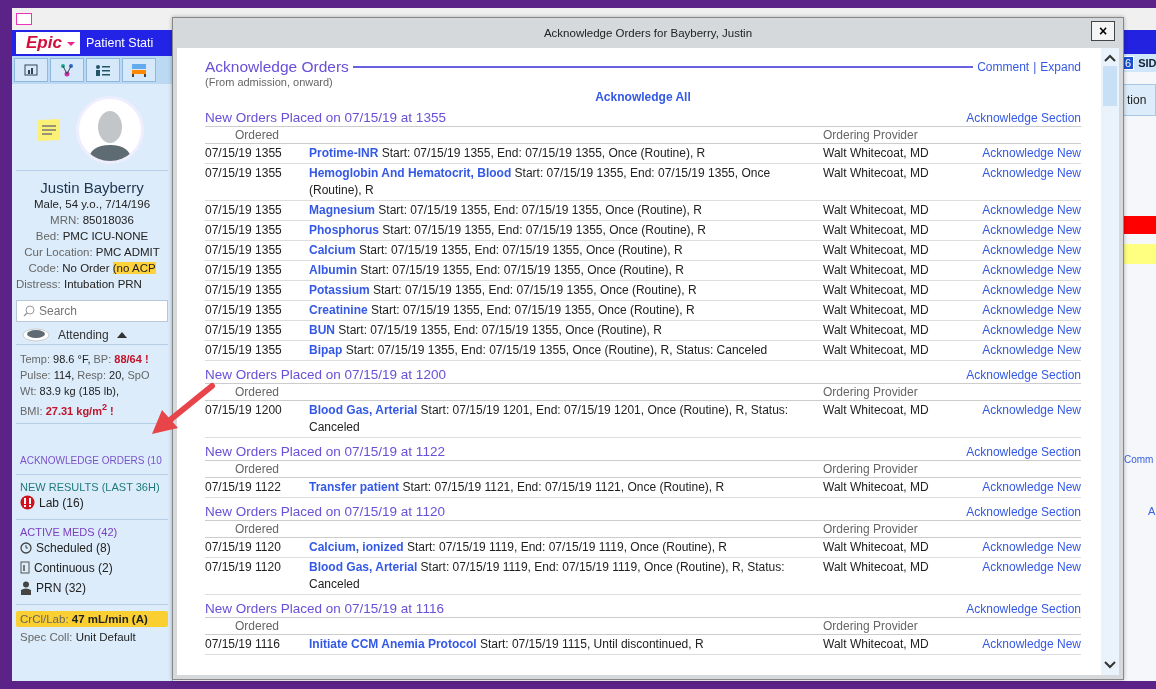 This screenshot has width=1156, height=689. What do you see at coordinates (92, 204) in the screenshot?
I see `patient-demographics: Male, 54 y.o., 7/14/196` at bounding box center [92, 204].